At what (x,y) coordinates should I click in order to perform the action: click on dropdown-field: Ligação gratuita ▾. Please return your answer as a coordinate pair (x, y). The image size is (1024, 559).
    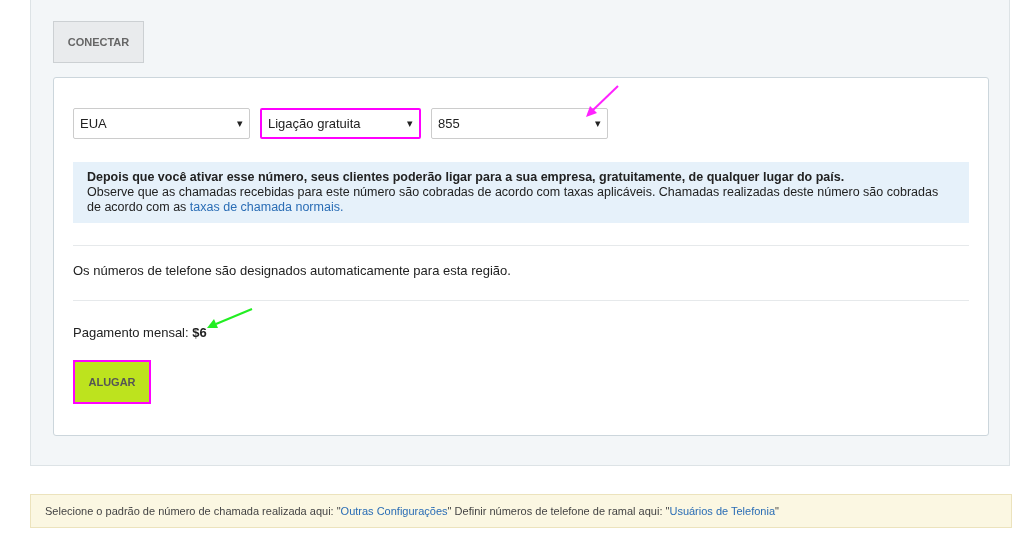
    Looking at the image, I should click on (340, 123).